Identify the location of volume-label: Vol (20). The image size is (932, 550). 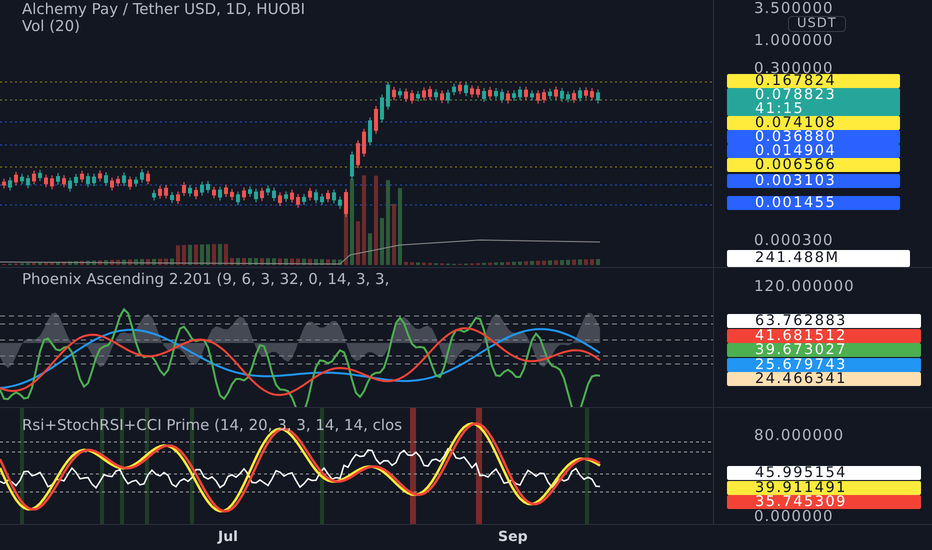
(51, 26).